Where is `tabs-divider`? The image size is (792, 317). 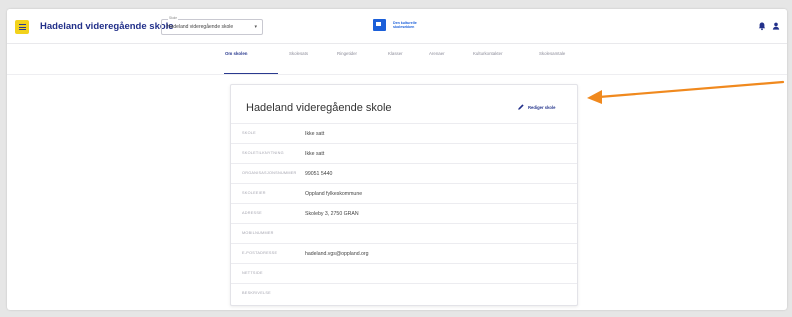 tabs-divider is located at coordinates (397, 74).